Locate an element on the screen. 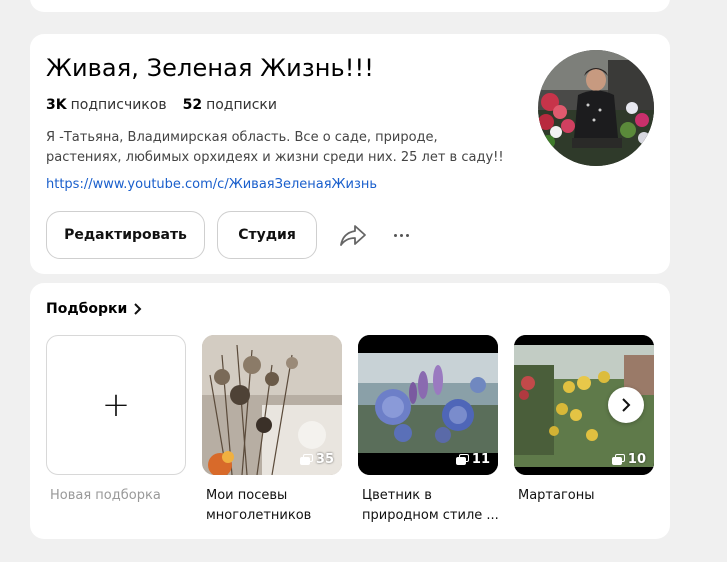  item-count: 10 is located at coordinates (636, 459).